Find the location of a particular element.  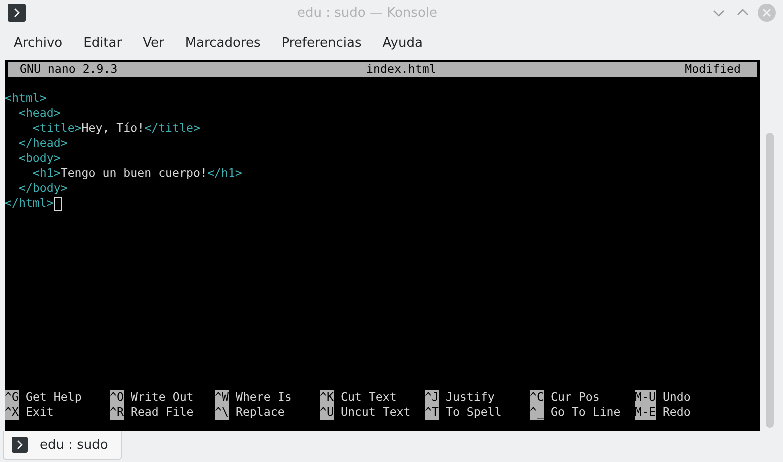

shortcut-key: ^G is located at coordinates (12, 397).